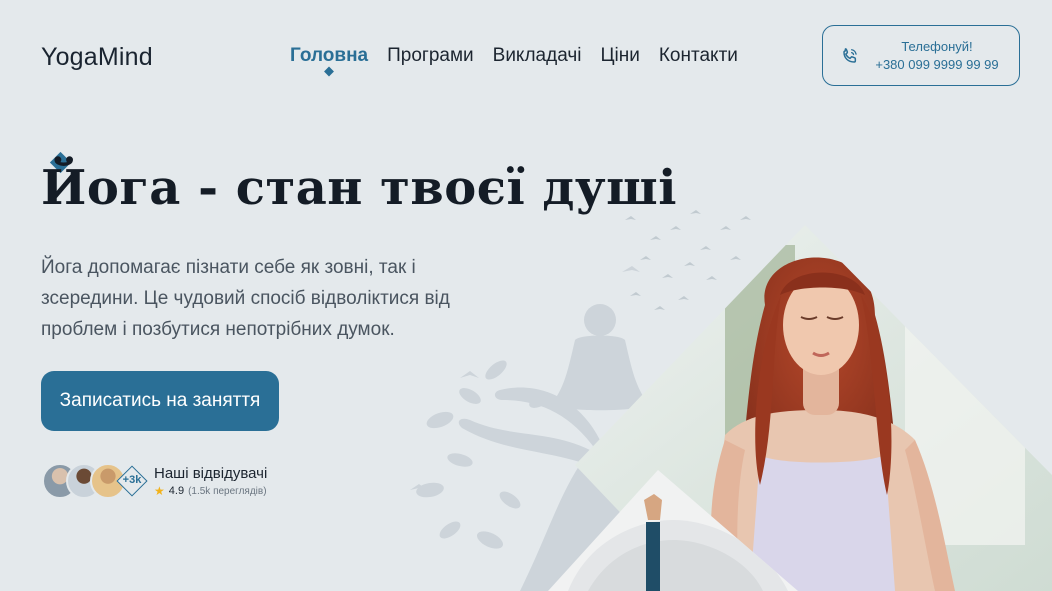 This screenshot has height=591, width=1052. Describe the element at coordinates (329, 55) in the screenshot. I see `nav-item-label: Головна` at that location.